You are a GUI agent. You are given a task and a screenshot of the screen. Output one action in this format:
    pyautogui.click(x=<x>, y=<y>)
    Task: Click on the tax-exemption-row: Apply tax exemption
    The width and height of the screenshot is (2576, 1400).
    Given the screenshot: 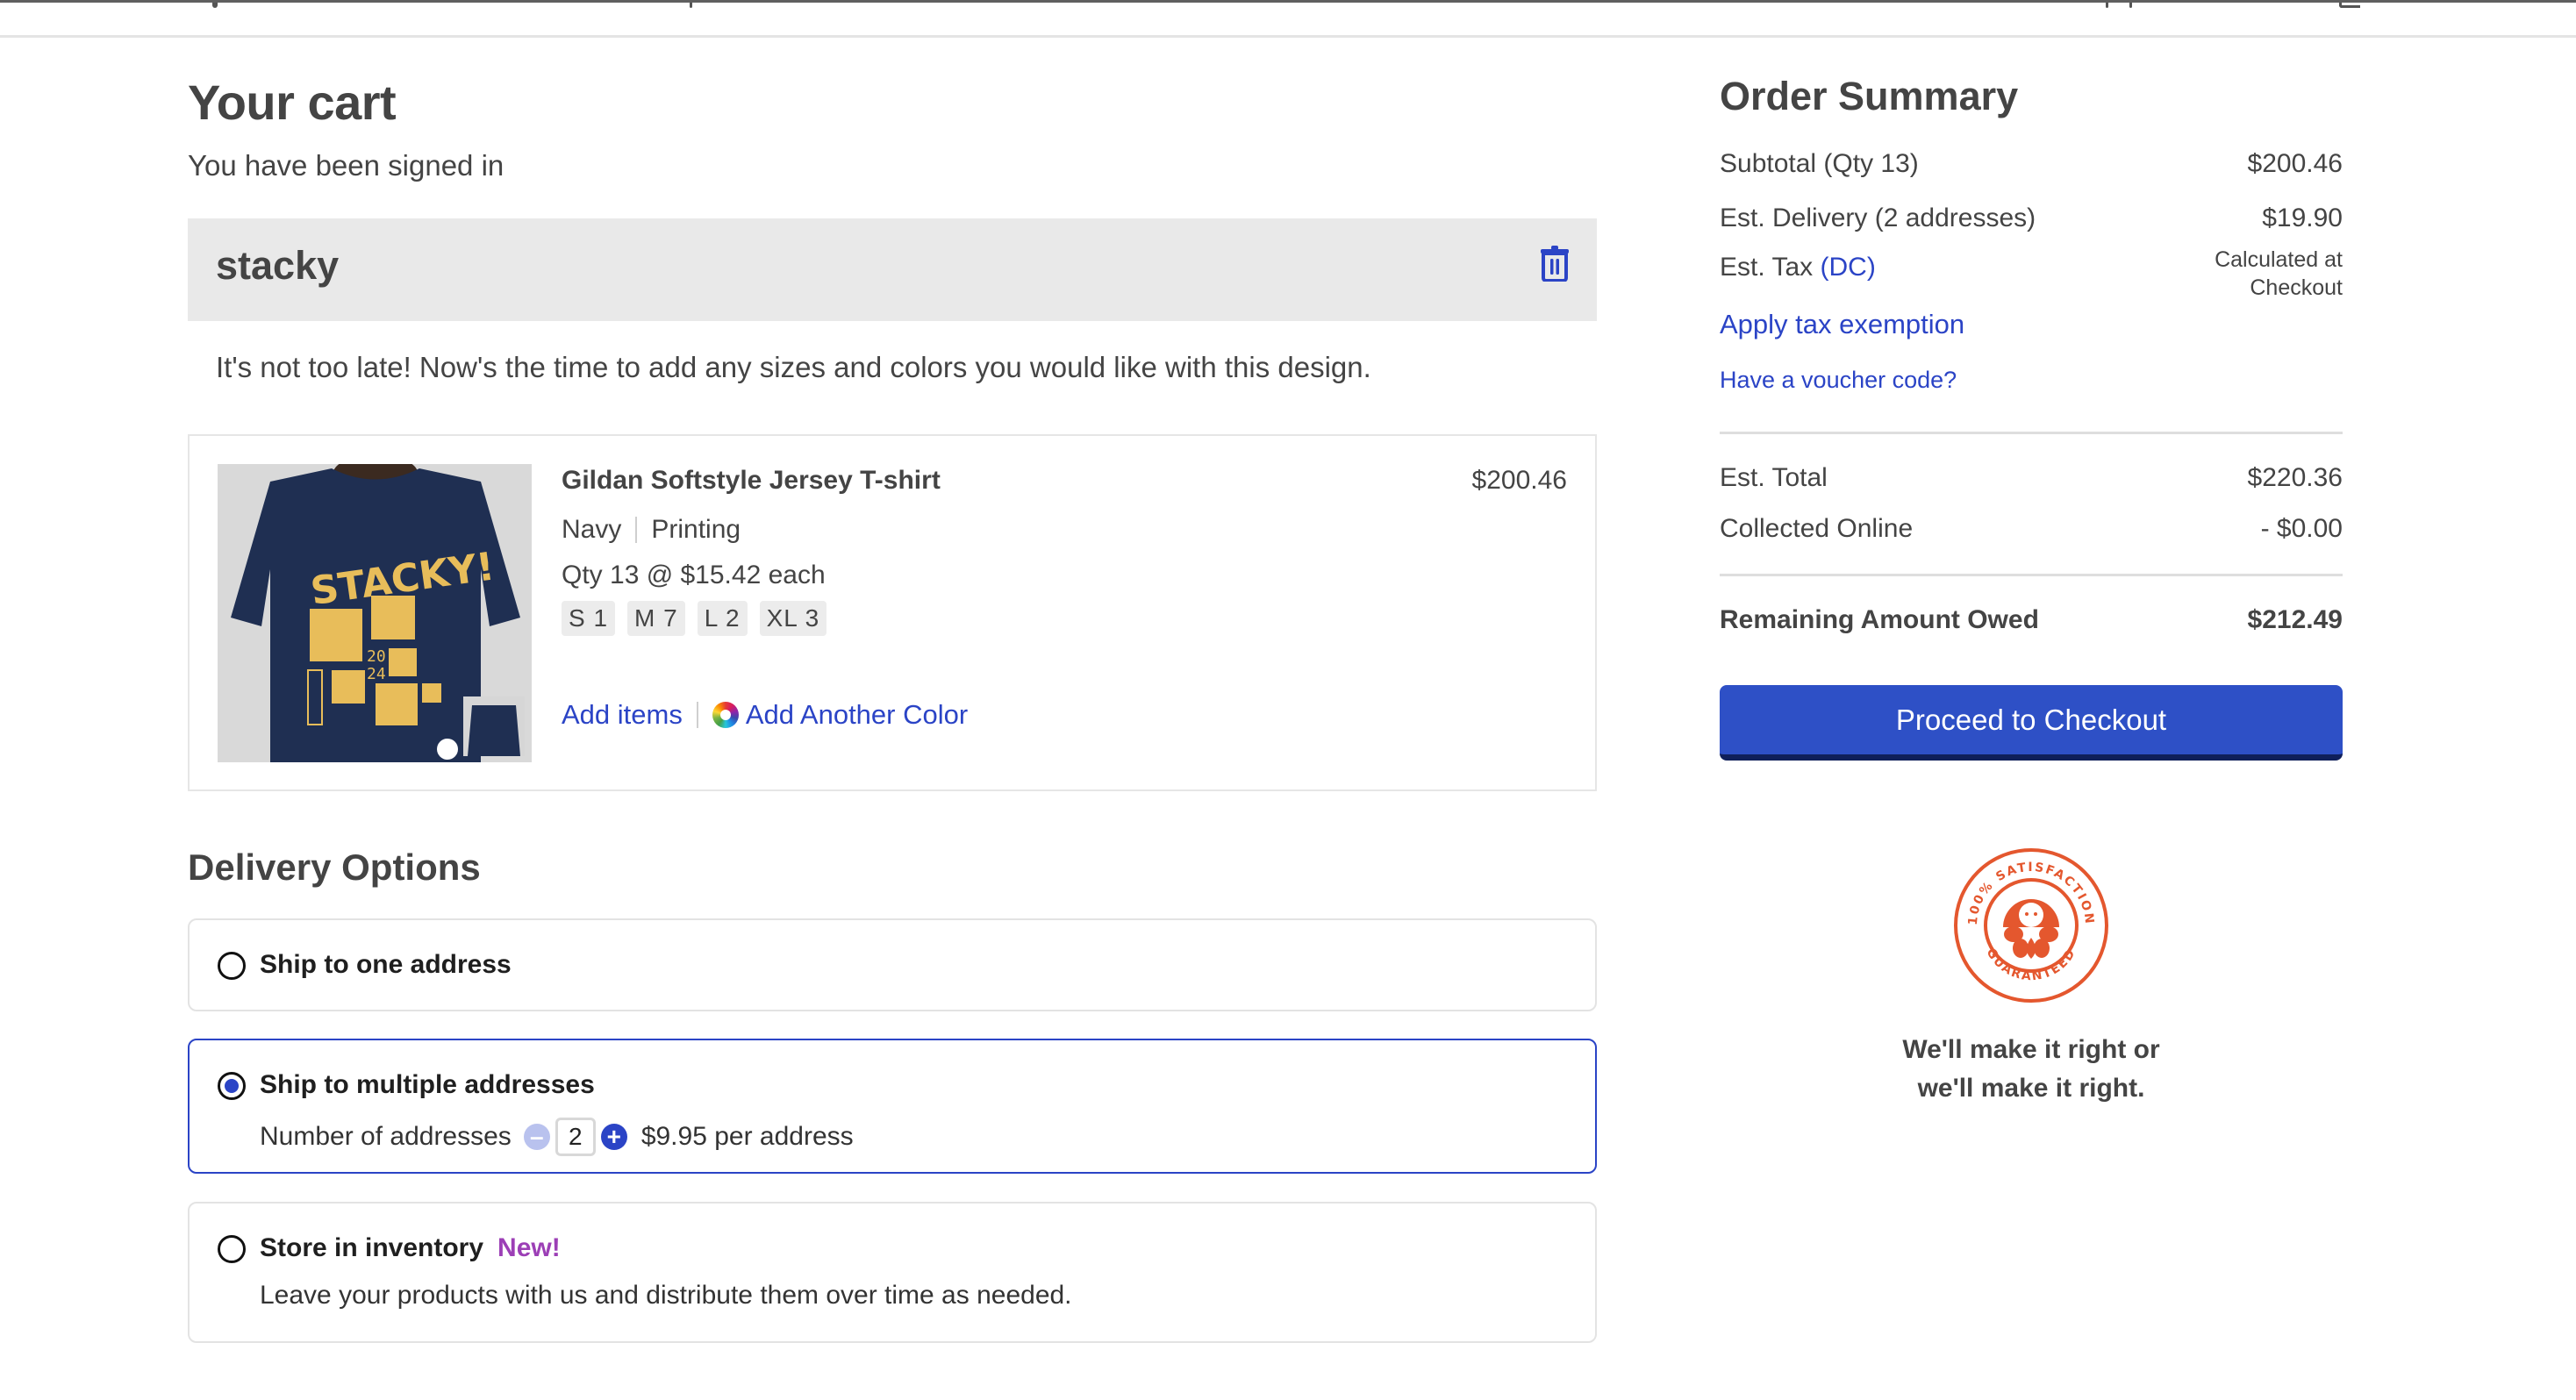 What is the action you would take?
    pyautogui.click(x=2031, y=324)
    